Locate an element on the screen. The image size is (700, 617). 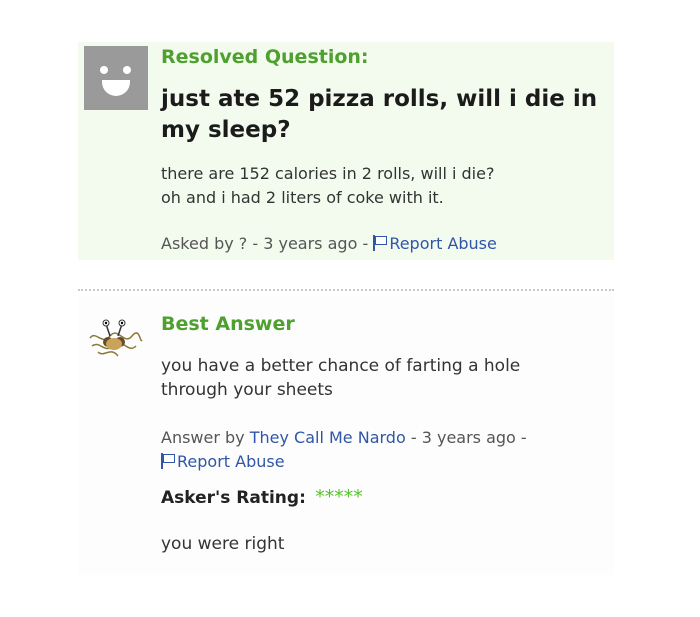
resolved-question-label: Resolved Question: is located at coordinates (265, 57).